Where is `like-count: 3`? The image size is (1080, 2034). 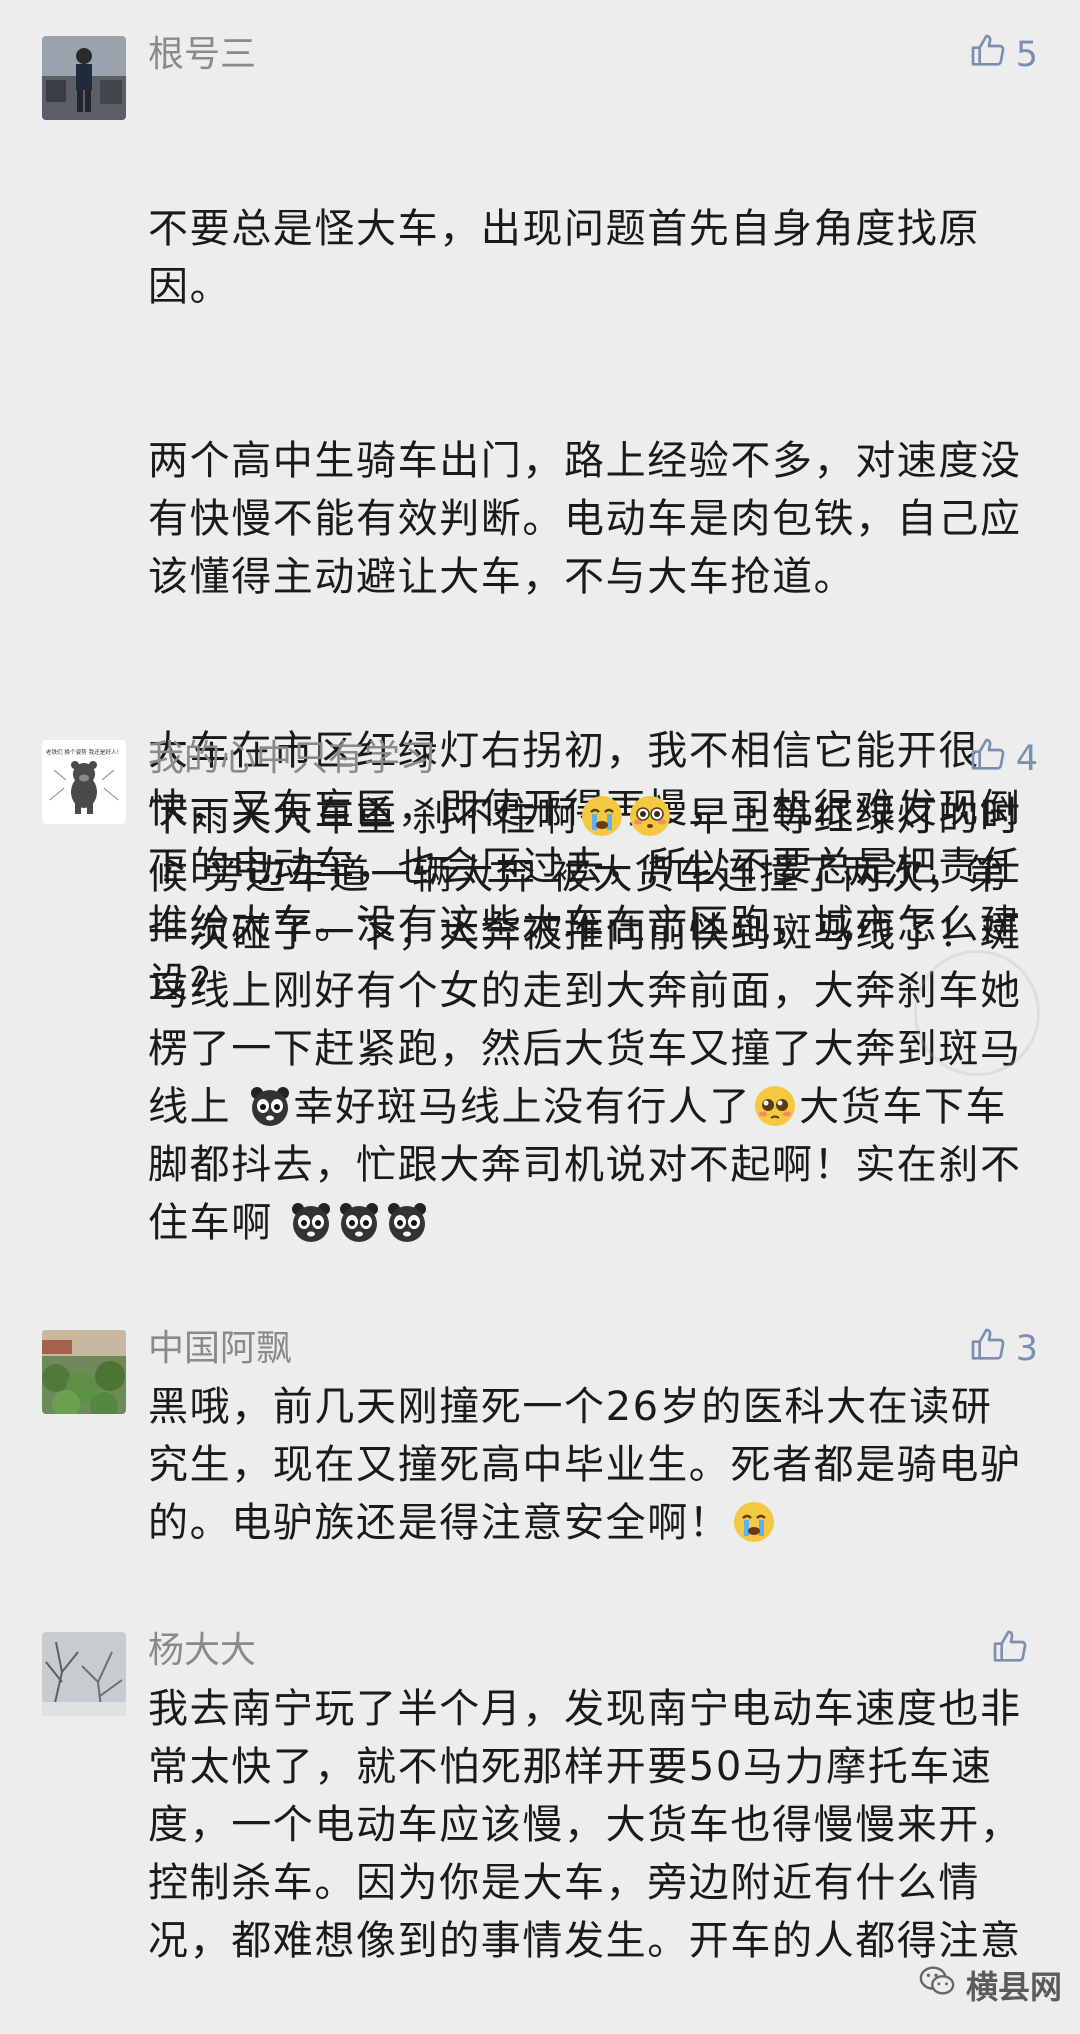 like-count: 3 is located at coordinates (1026, 1349).